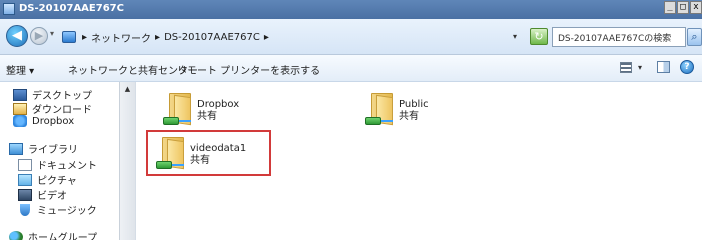  I want to click on change-view-icon, so click(626, 67).